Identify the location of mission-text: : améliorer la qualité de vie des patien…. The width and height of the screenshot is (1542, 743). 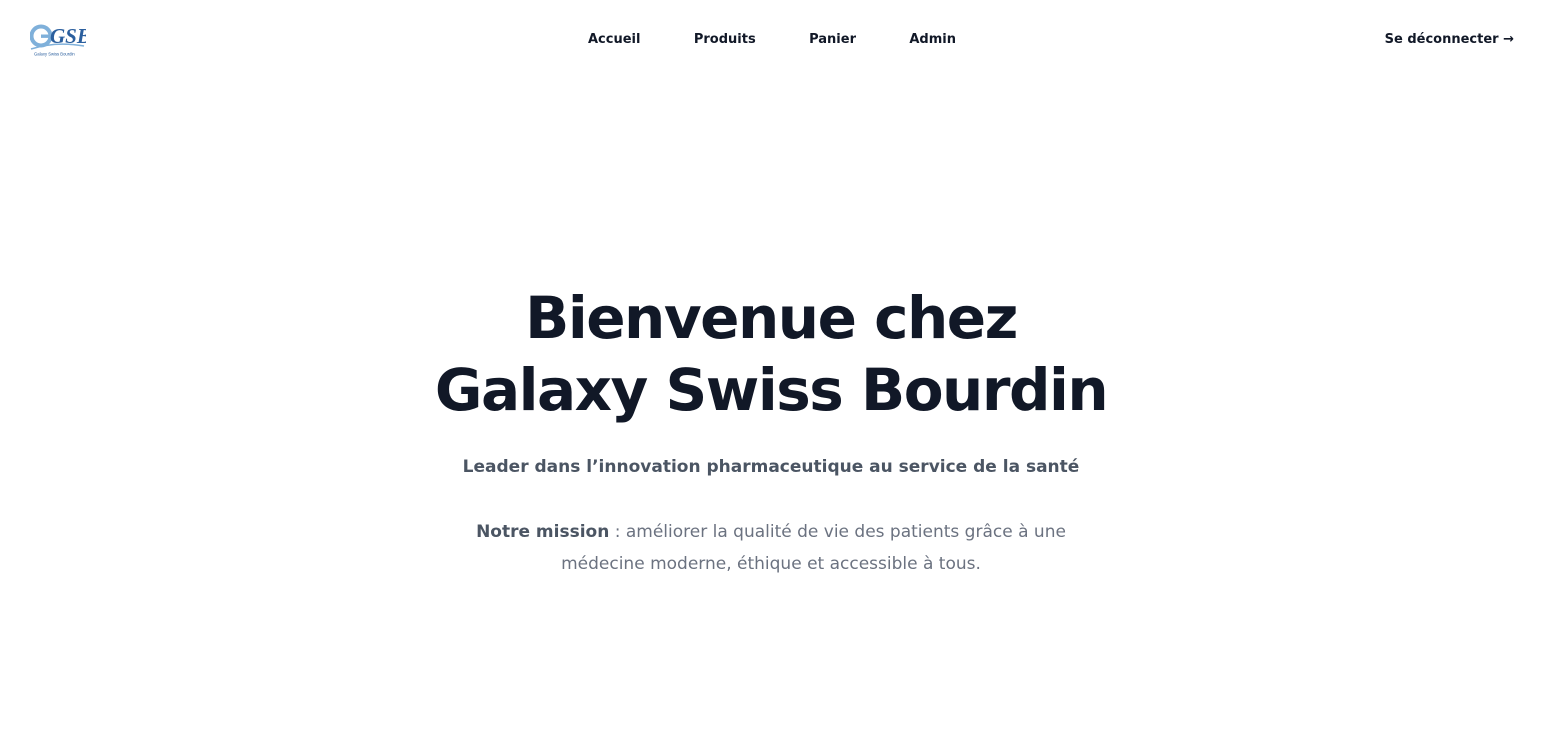
(813, 548).